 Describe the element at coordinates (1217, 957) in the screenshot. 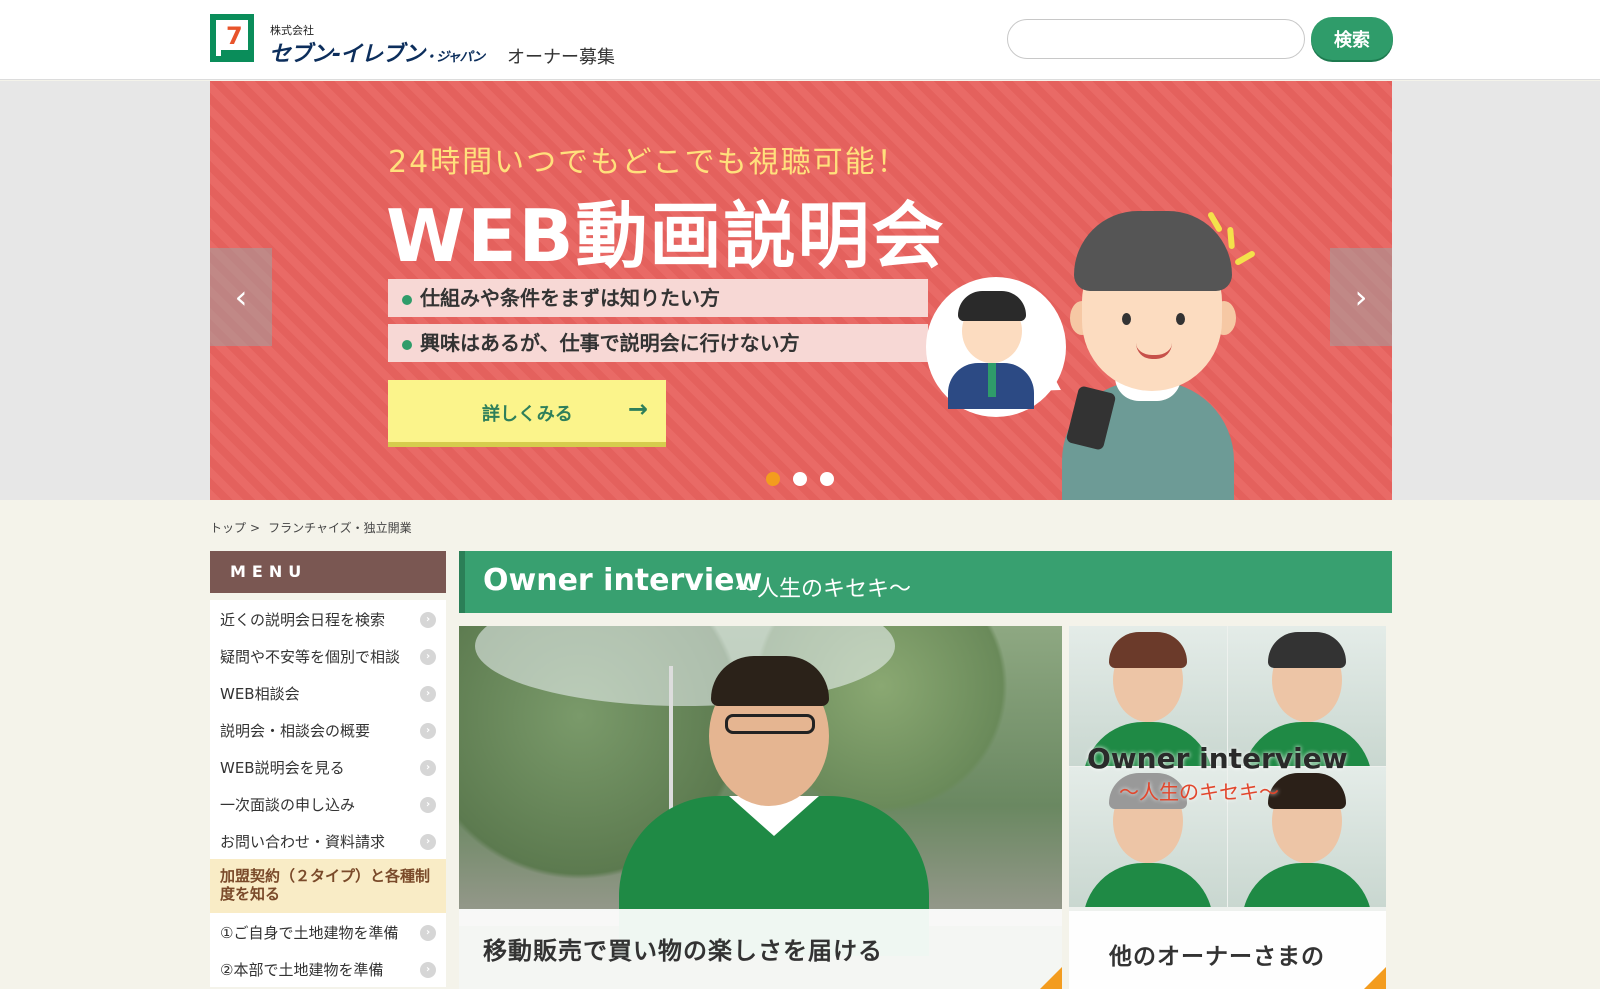

I see `side-caption: 他のオーナーさまの` at that location.